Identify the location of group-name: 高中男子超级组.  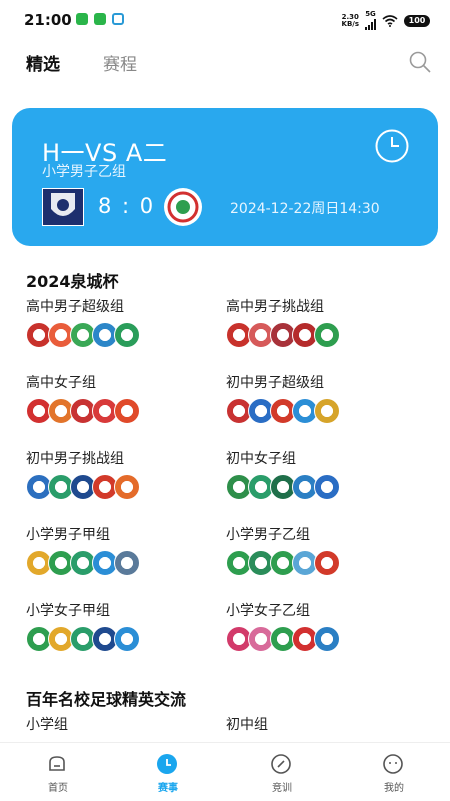
(75, 307).